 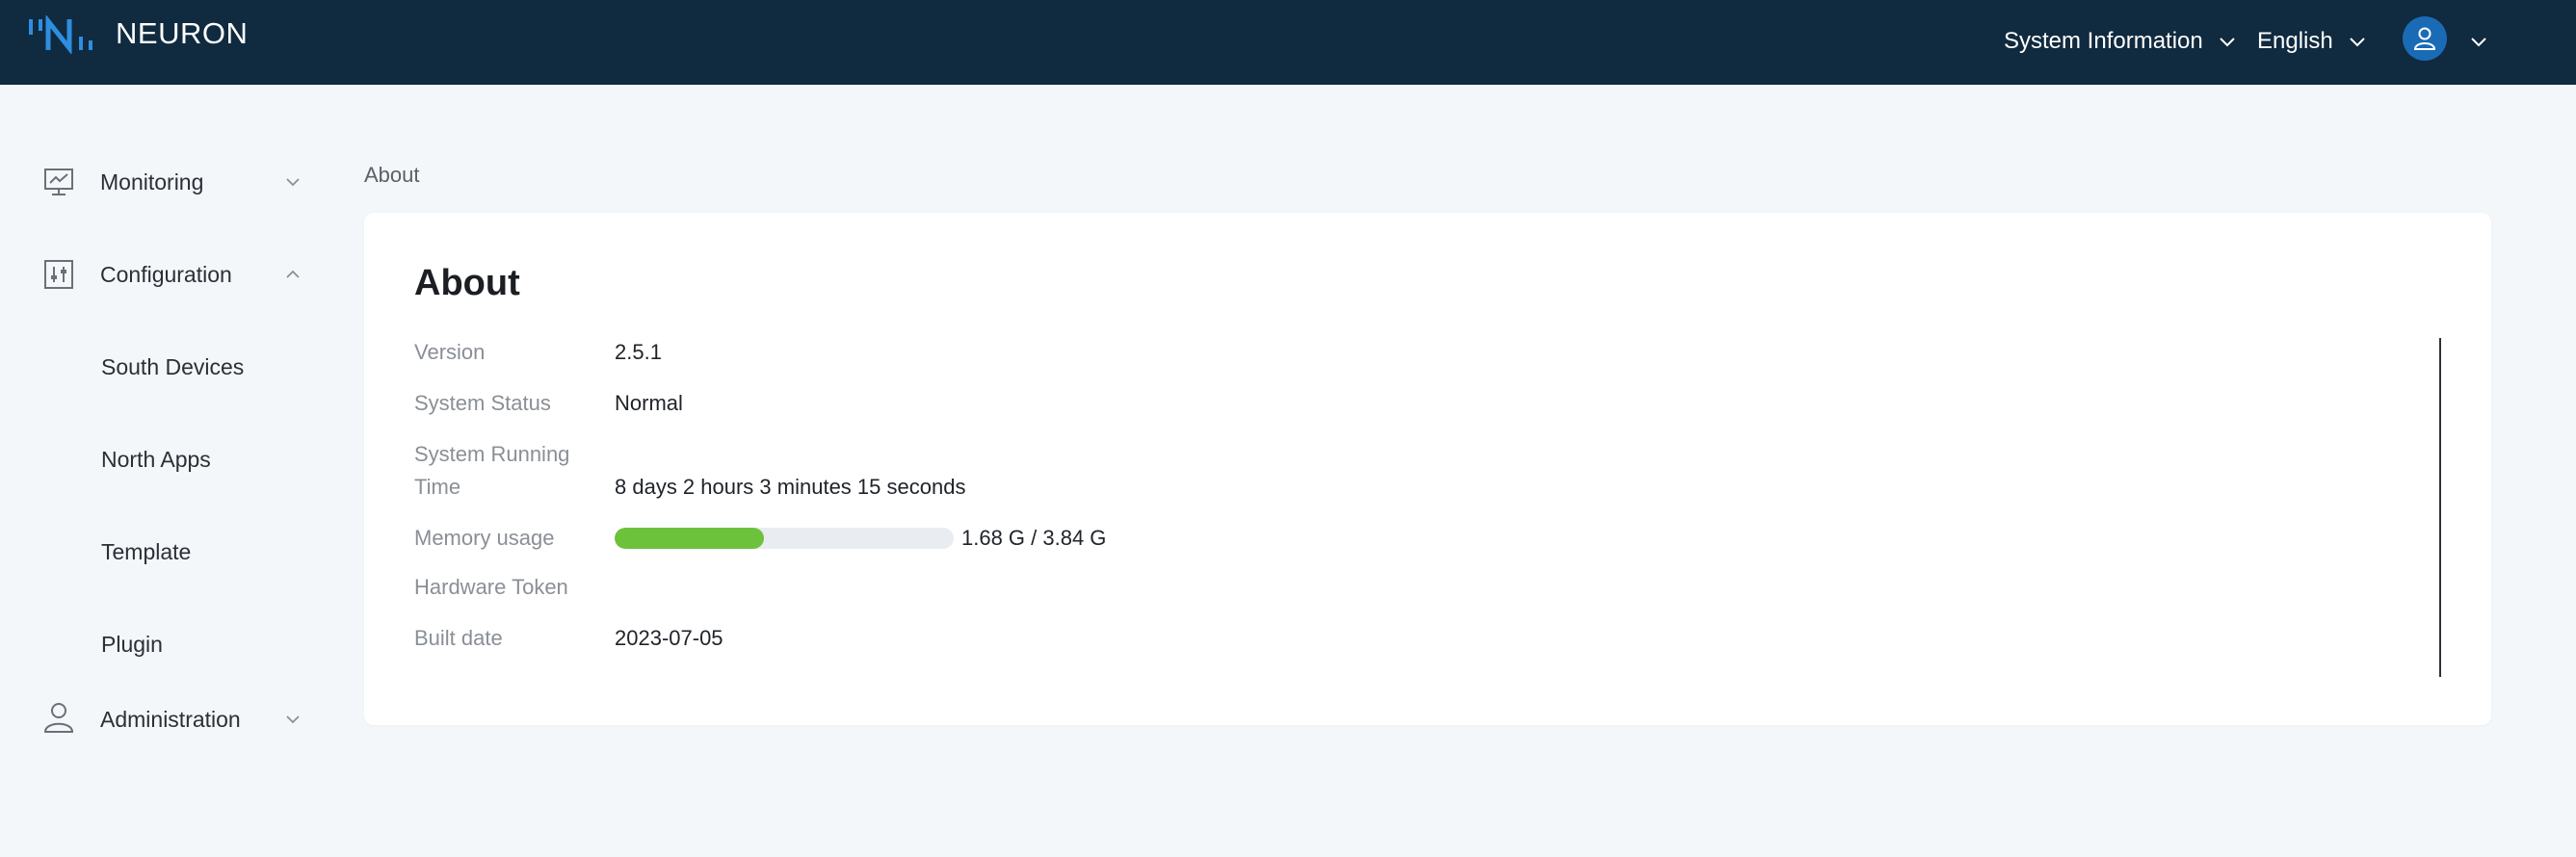 What do you see at coordinates (785, 539) in the screenshot?
I see `memory-usage-bar` at bounding box center [785, 539].